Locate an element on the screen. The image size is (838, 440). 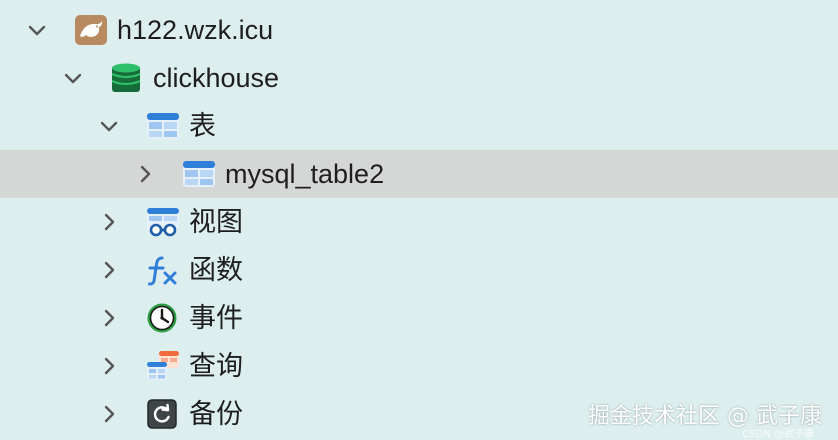
backup-icon is located at coordinates (163, 414).